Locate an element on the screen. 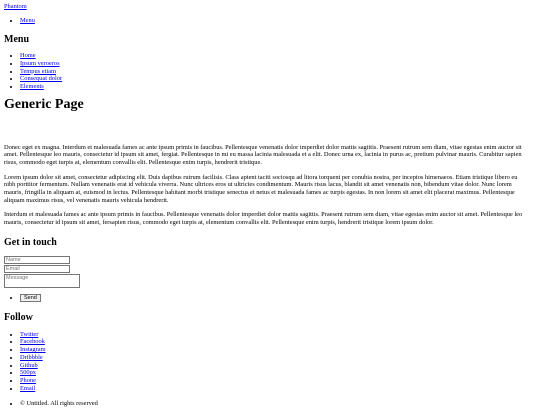 The height and width of the screenshot is (408, 540). menu-item: Tempus etiam is located at coordinates (274, 72).